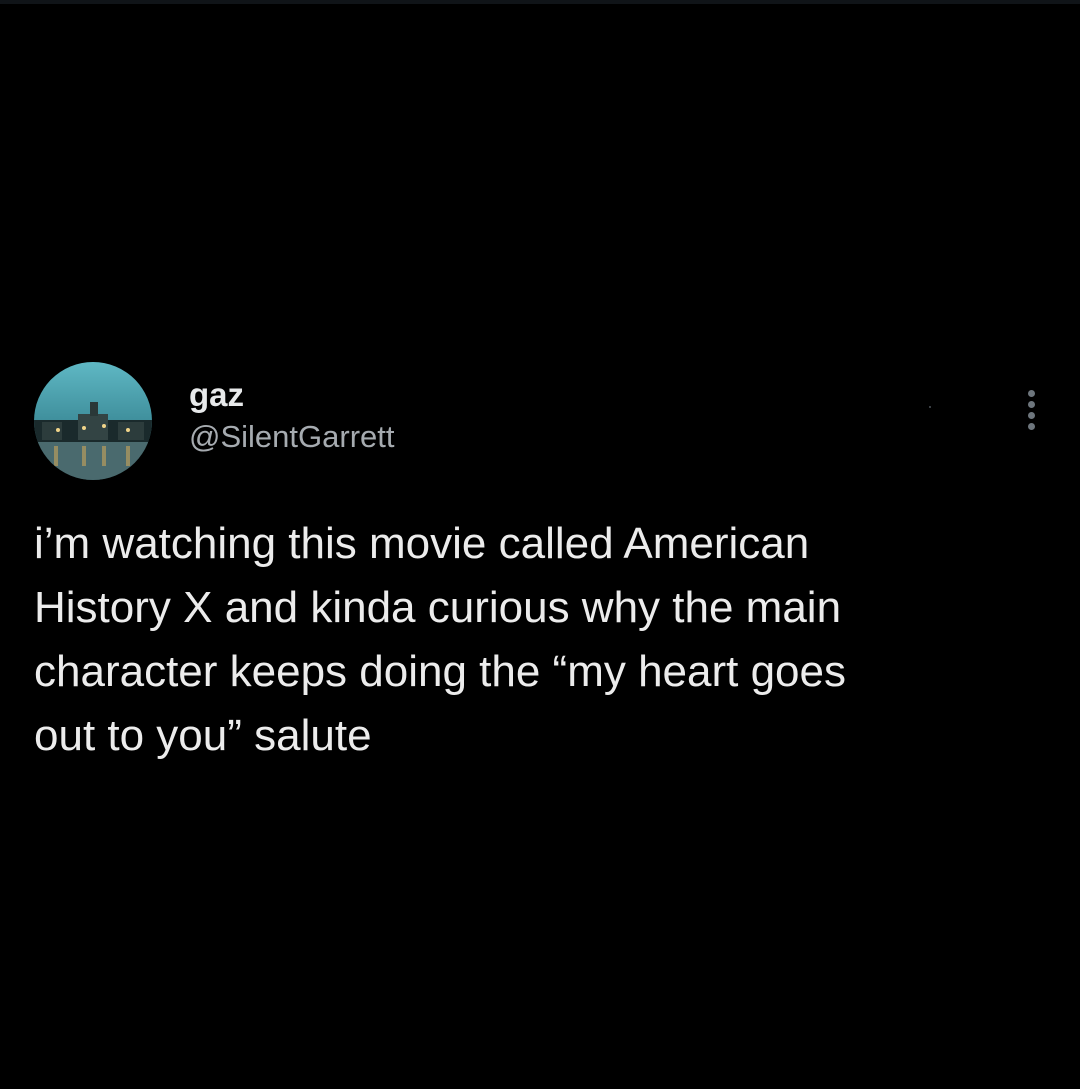 This screenshot has height=1089, width=1080. I want to click on user-handle: @SilentGarrett, so click(291, 437).